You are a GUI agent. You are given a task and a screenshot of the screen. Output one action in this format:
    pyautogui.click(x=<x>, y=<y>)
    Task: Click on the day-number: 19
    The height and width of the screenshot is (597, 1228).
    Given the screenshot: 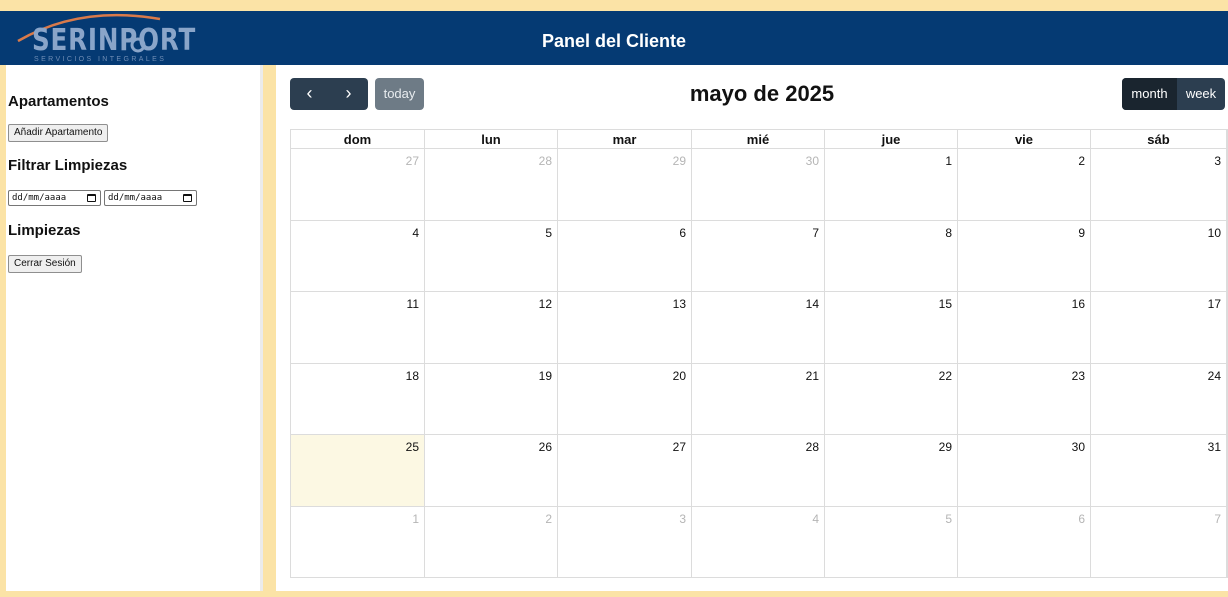 What is the action you would take?
    pyautogui.click(x=545, y=376)
    